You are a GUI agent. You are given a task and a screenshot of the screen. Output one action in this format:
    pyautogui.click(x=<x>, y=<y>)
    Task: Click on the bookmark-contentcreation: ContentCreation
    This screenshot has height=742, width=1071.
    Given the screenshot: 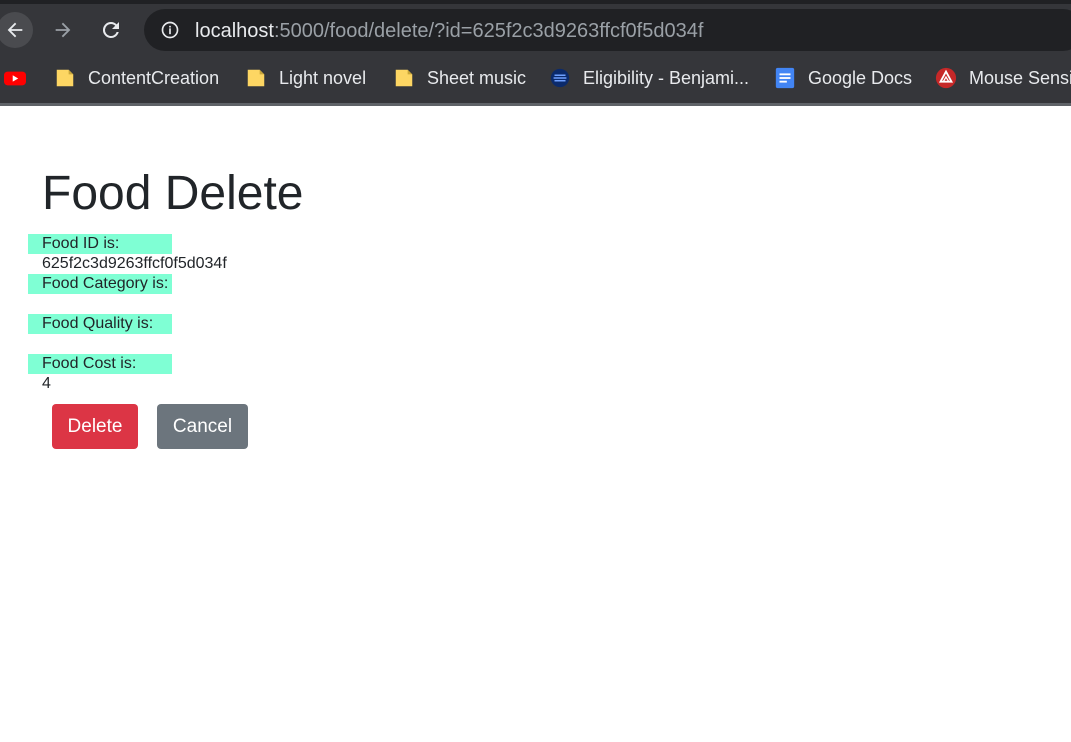 What is the action you would take?
    pyautogui.click(x=136, y=78)
    